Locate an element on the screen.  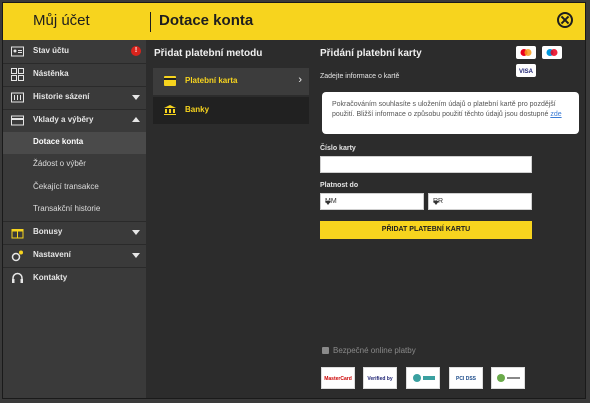
dialog-header: Můj účet Dotace konta is located at coordinates (294, 21).